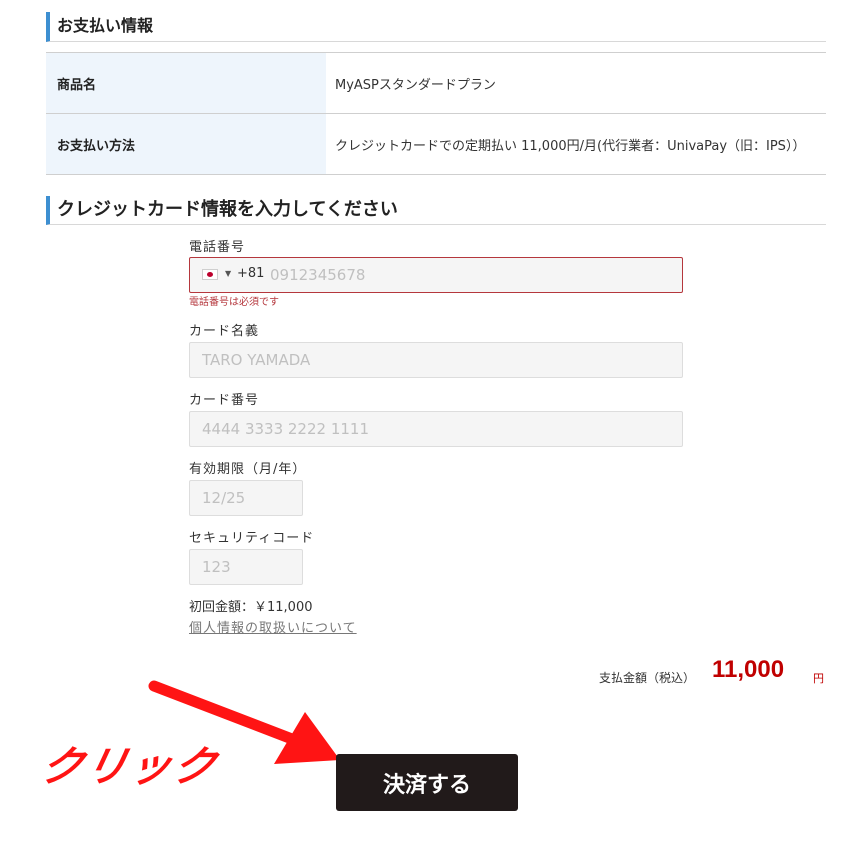  I want to click on pay-button: 決済する, so click(427, 782).